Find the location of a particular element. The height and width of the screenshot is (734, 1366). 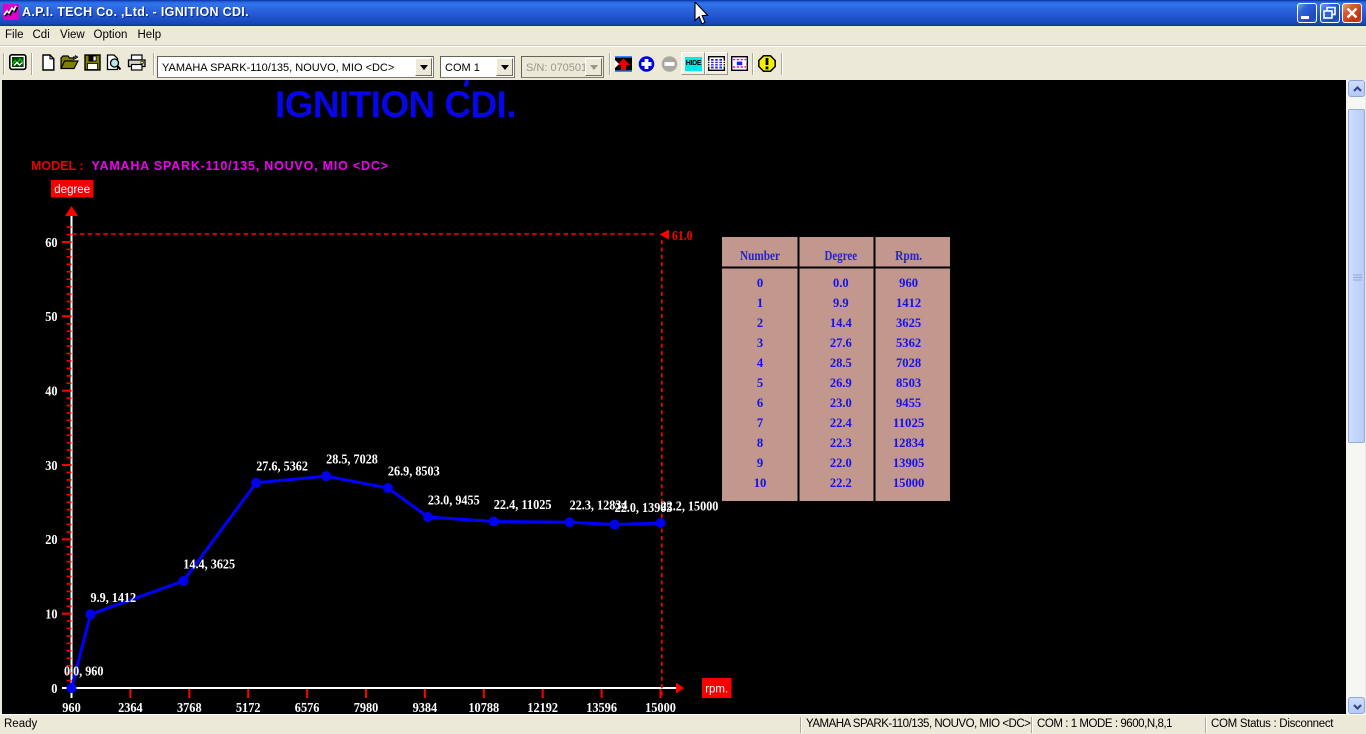

svg-text: 3 is located at coordinates (760, 342).